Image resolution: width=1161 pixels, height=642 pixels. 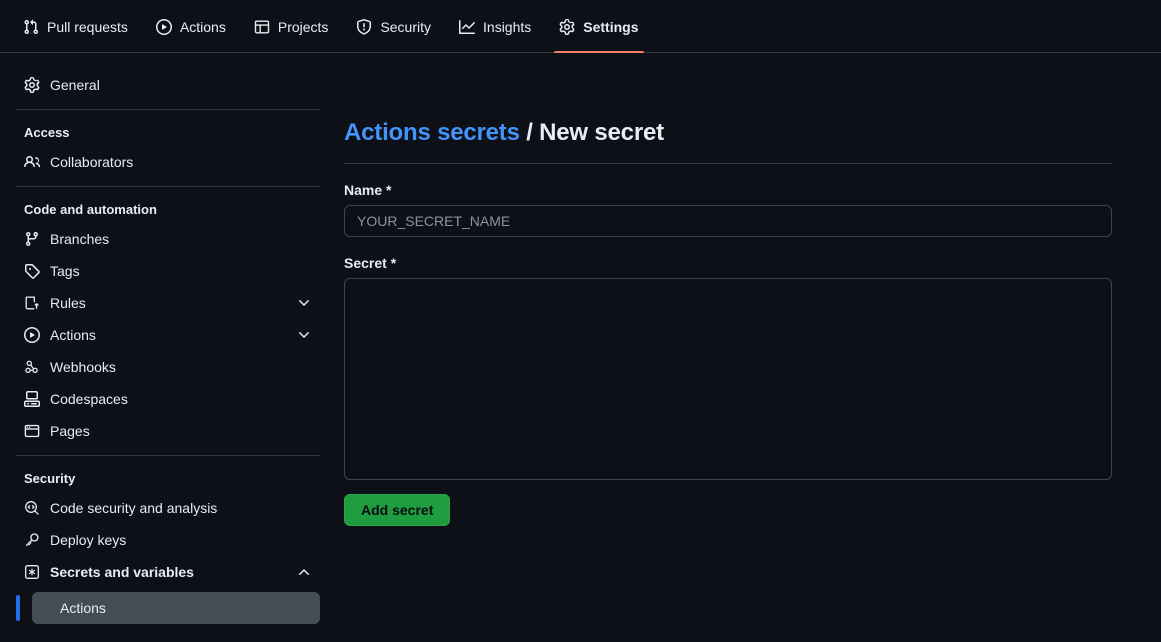 I want to click on sidebar-item-codespaces: Codespaces, so click(x=168, y=399).